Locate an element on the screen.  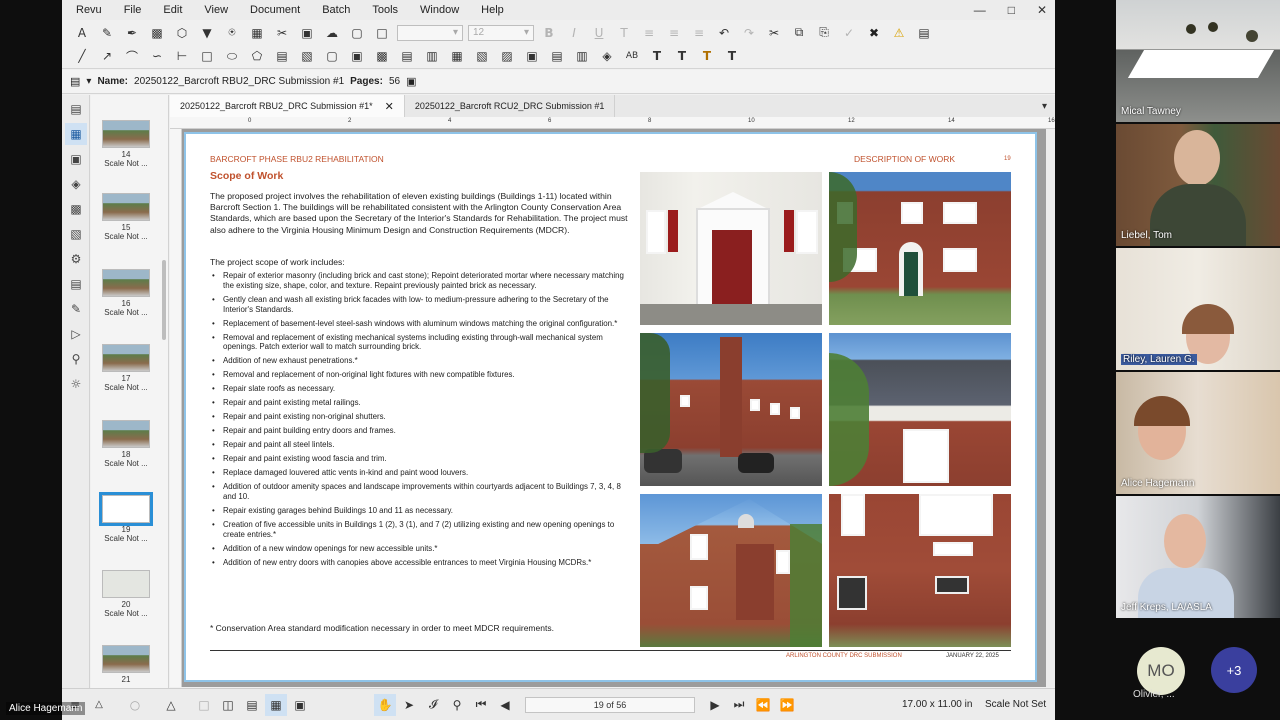
grid-view-icon: ▦ is located at coordinates (276, 704).